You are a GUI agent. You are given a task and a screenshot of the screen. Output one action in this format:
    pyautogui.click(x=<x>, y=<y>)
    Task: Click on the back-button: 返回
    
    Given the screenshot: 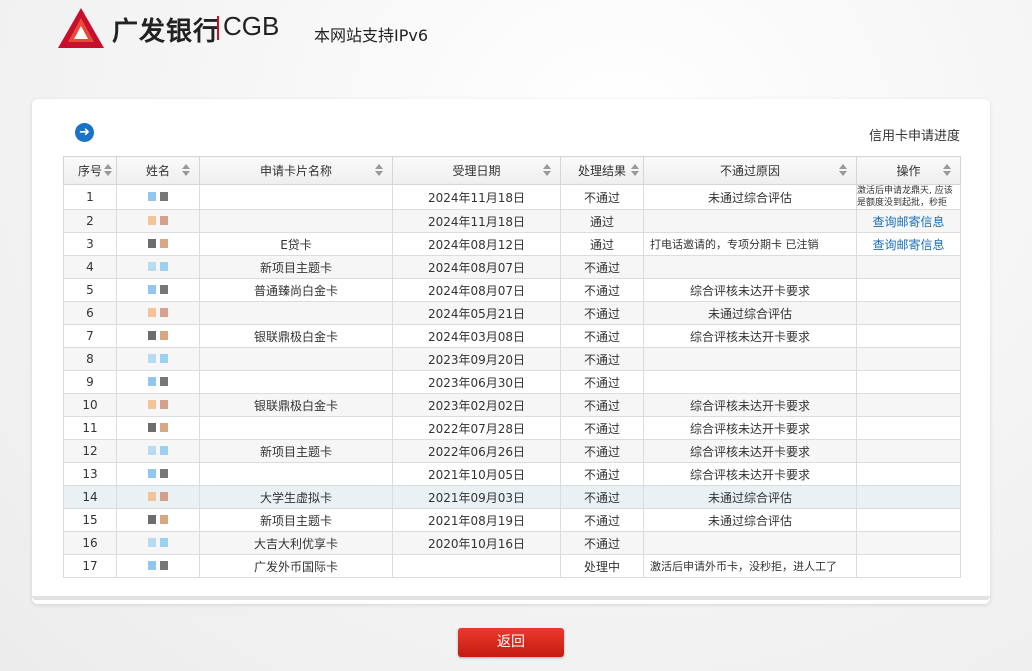 What is the action you would take?
    pyautogui.click(x=511, y=642)
    